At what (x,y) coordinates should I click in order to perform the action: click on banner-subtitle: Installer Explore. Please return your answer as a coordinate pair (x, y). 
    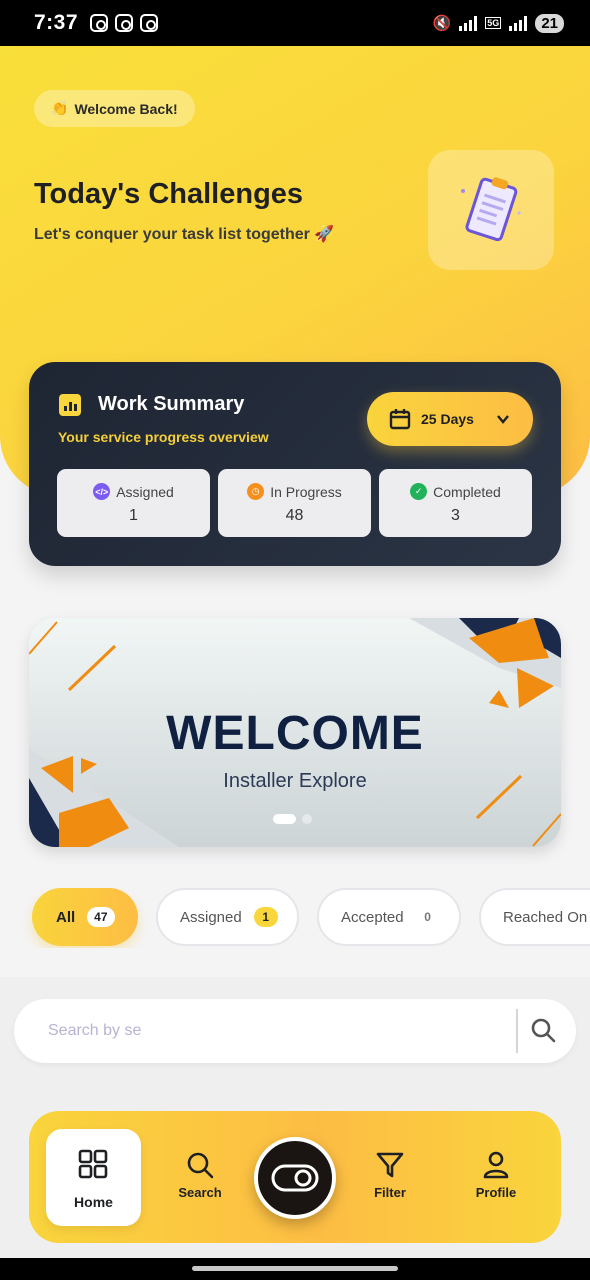
    Looking at the image, I should click on (295, 781).